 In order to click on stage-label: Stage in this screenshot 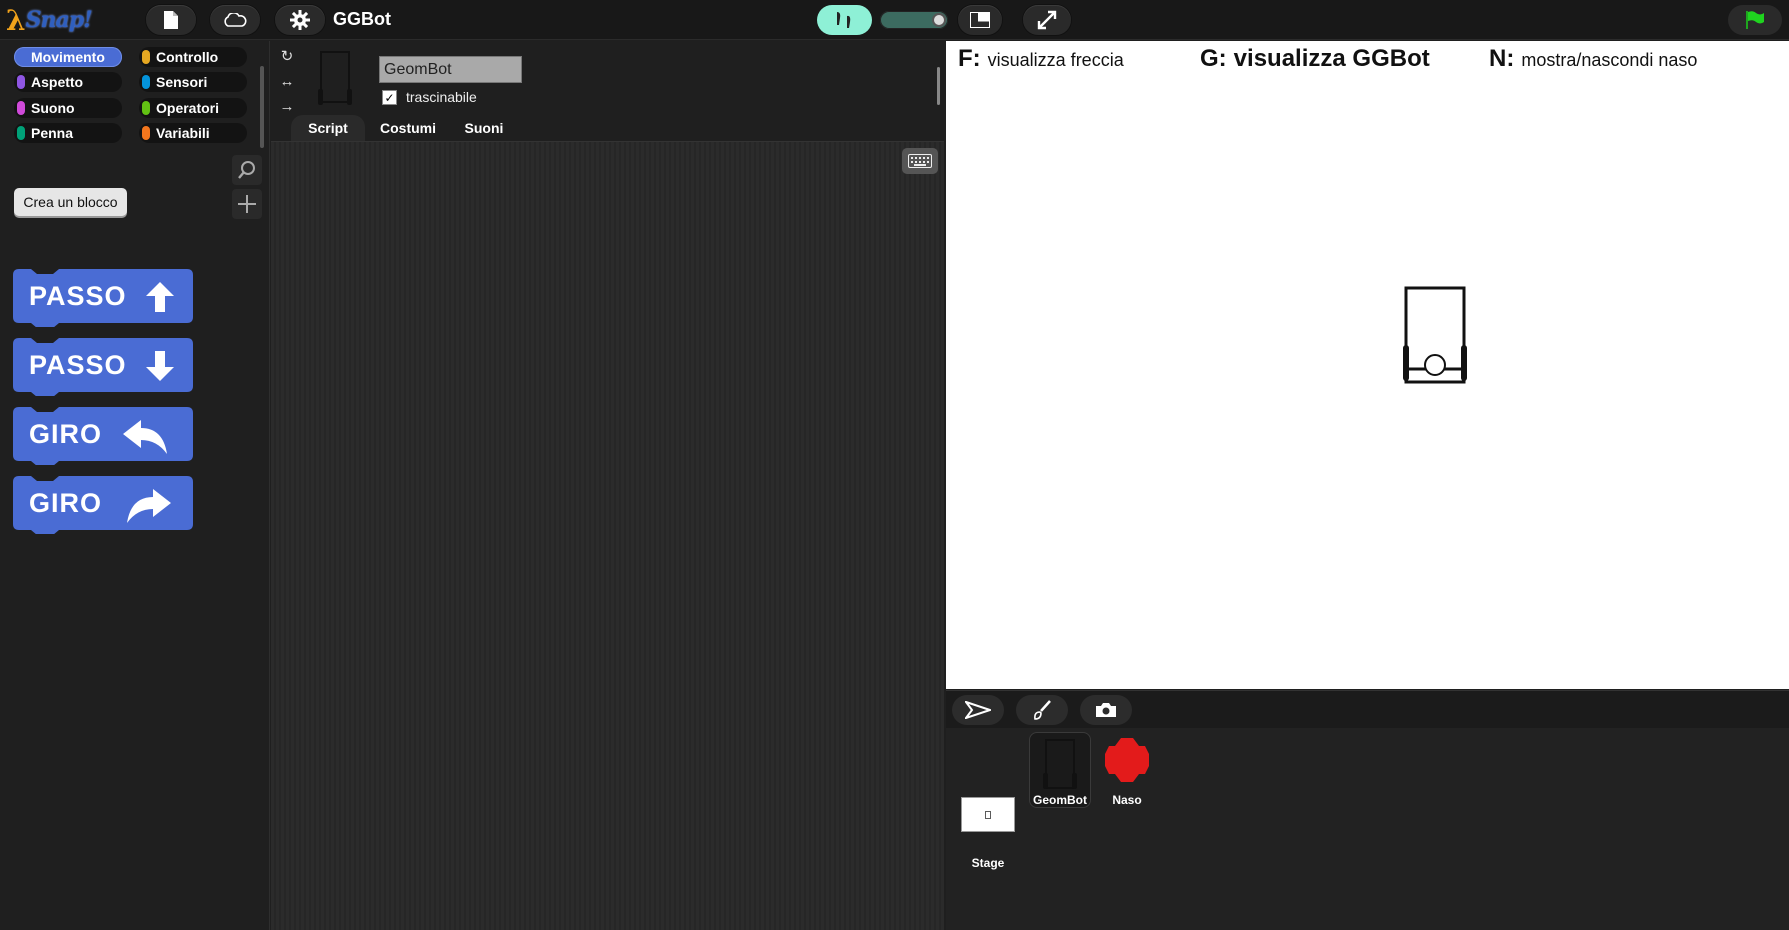, I will do `click(988, 863)`.